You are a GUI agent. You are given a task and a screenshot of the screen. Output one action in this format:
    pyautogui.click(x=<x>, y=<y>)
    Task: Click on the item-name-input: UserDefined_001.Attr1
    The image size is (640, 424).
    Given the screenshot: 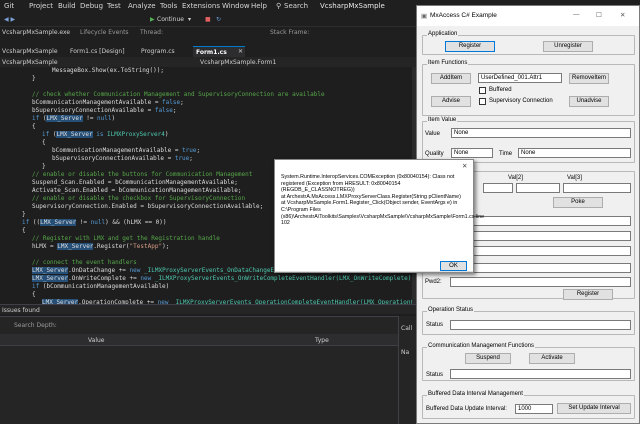 What is the action you would take?
    pyautogui.click(x=520, y=78)
    